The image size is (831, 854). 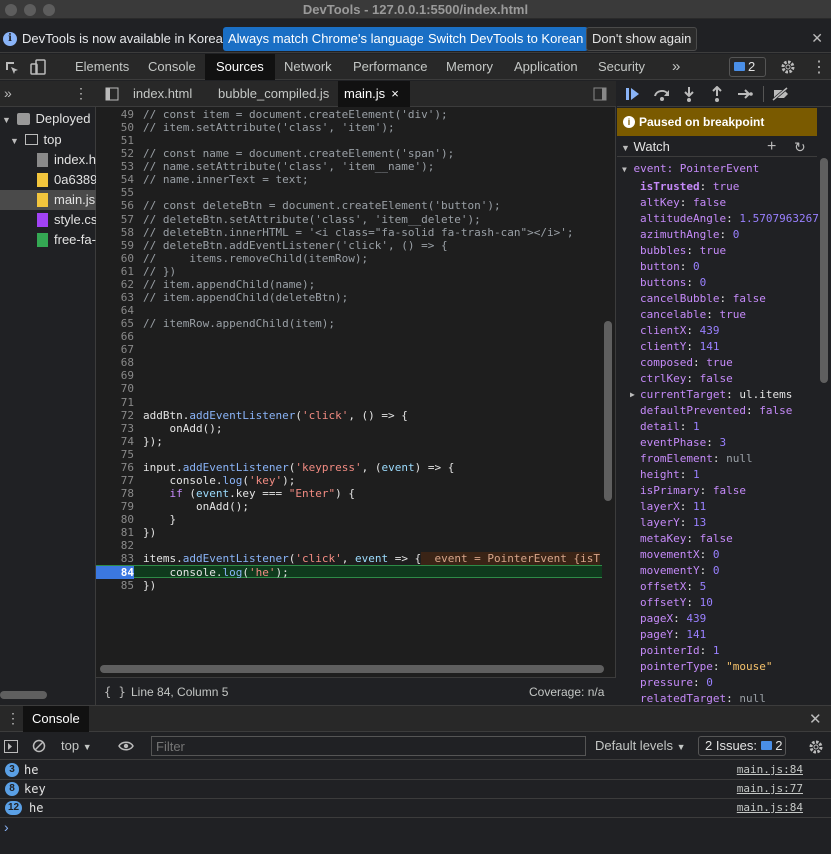 What do you see at coordinates (115, 532) in the screenshot?
I see `line-number: 81` at bounding box center [115, 532].